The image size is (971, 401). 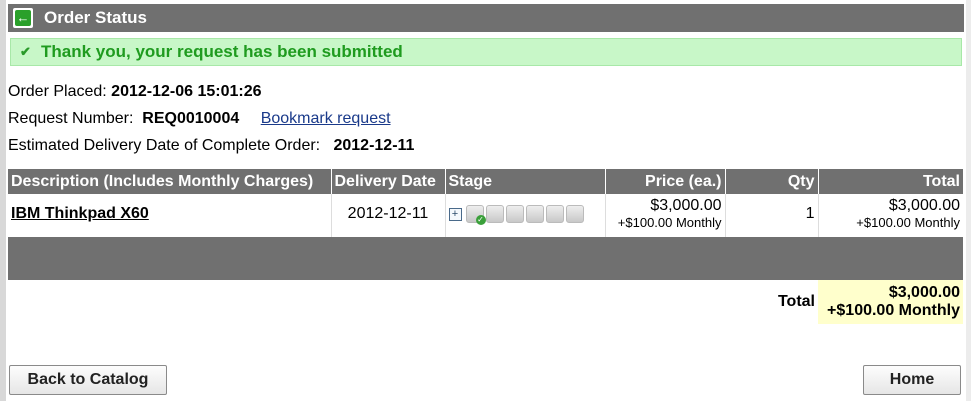 I want to click on order-placed-label: Order Placed:, so click(x=57, y=91).